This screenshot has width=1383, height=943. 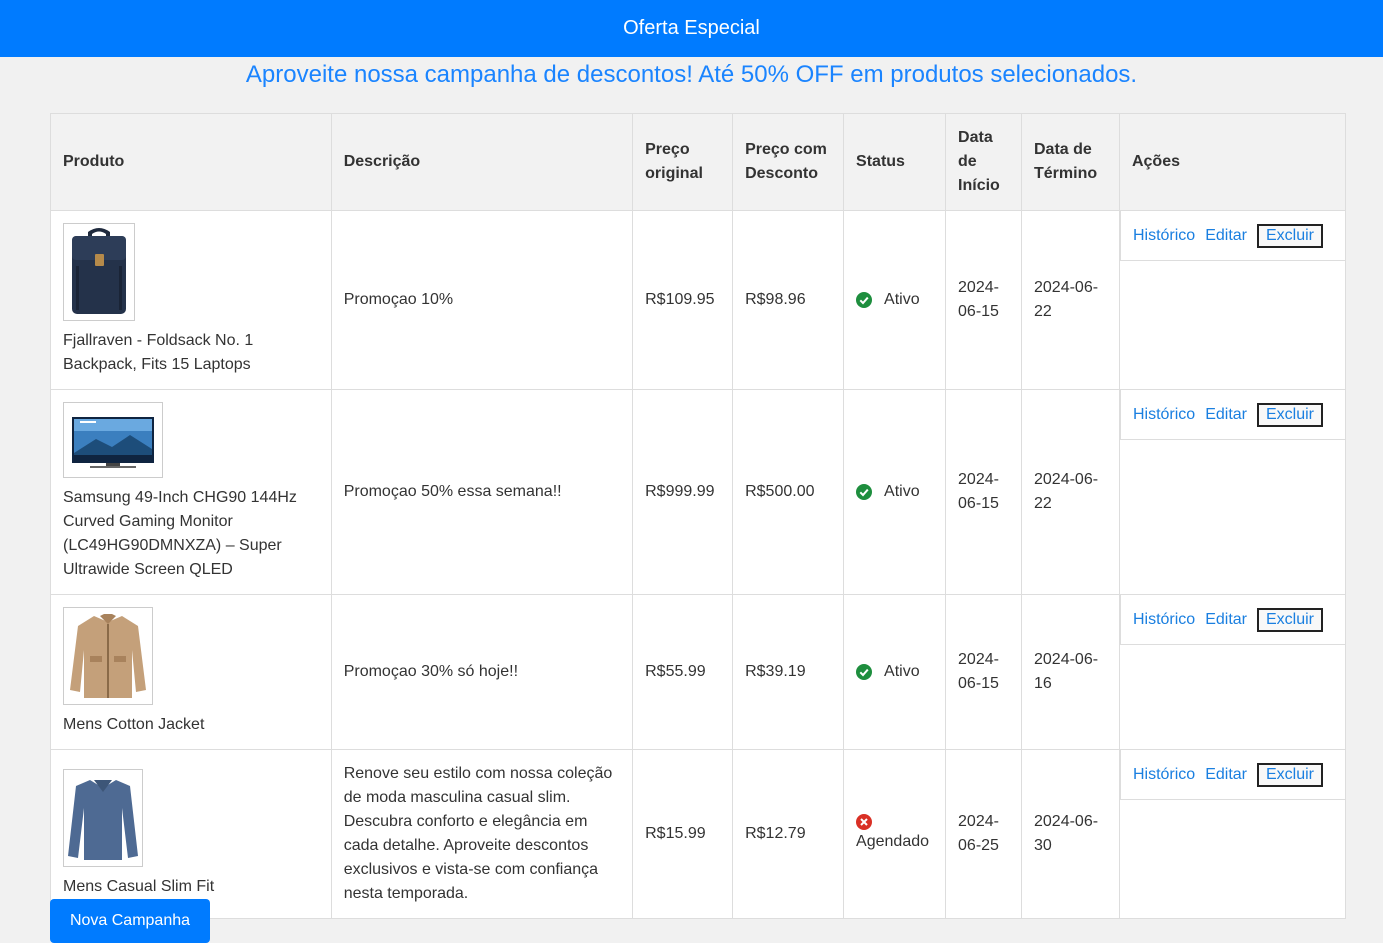 I want to click on cell-preco-original: R$55.99, so click(x=683, y=672).